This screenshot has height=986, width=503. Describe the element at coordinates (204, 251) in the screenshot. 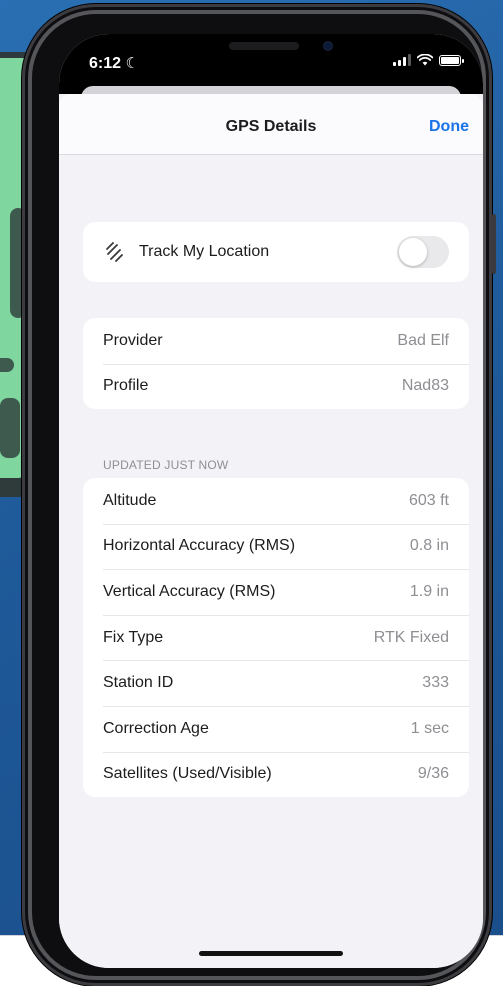

I see `track-location-label: Track My Location` at that location.